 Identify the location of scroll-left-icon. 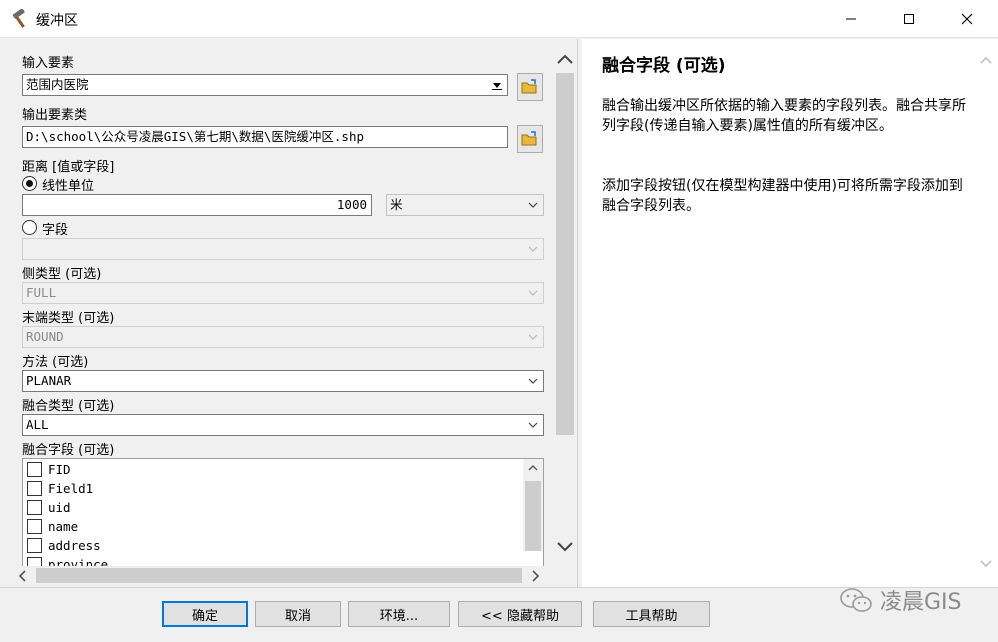
(23, 576).